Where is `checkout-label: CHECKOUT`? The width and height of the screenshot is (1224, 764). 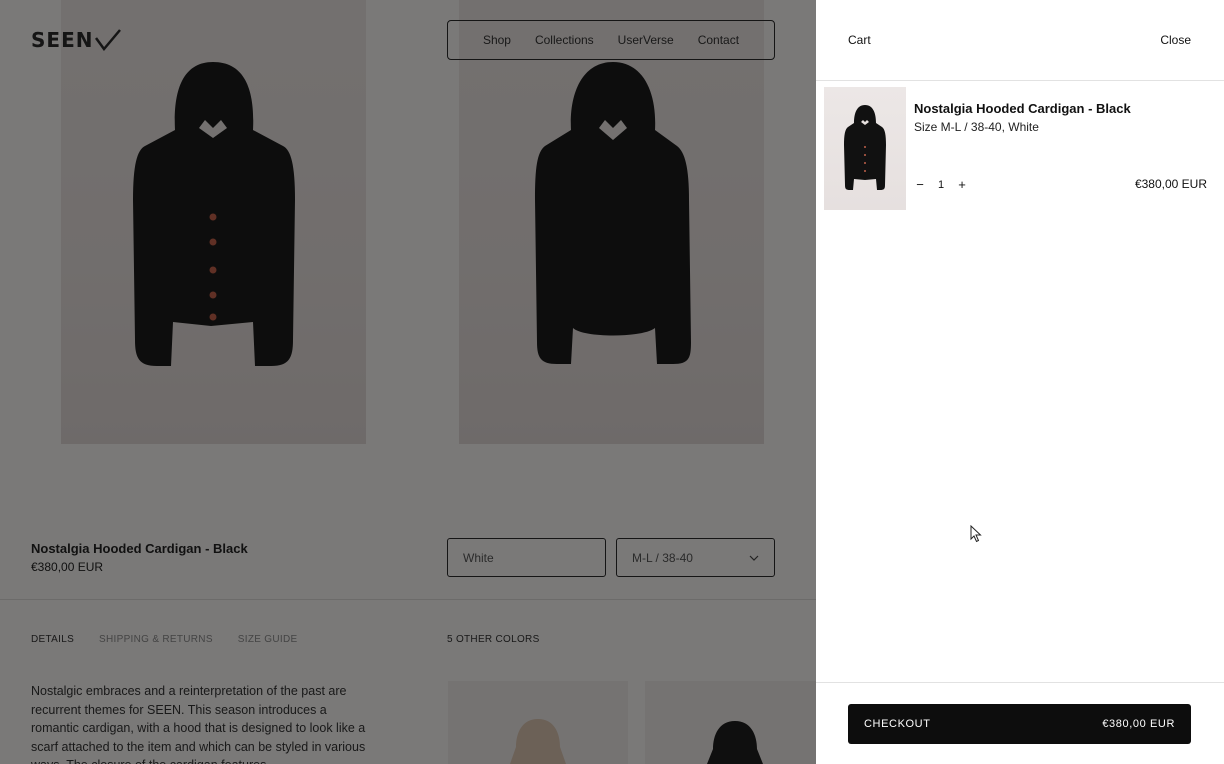 checkout-label: CHECKOUT is located at coordinates (897, 724).